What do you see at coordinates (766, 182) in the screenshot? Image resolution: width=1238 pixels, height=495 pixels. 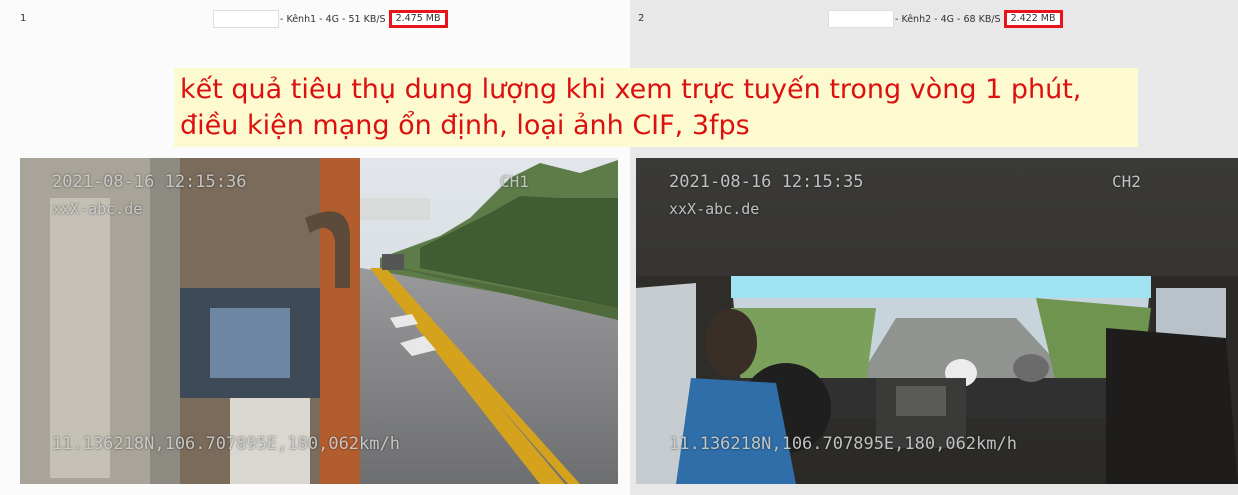 I see `osd-timestamp: 2021-08-16 12:15:35` at bounding box center [766, 182].